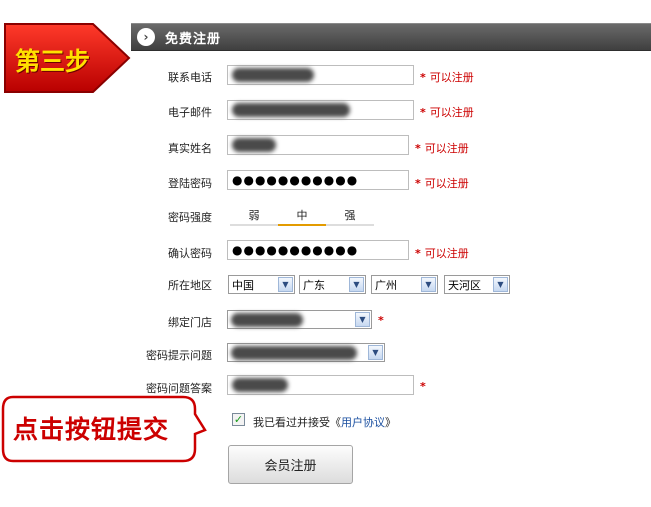 The width and height of the screenshot is (651, 507). What do you see at coordinates (190, 112) in the screenshot?
I see `email-label: 电子邮件` at bounding box center [190, 112].